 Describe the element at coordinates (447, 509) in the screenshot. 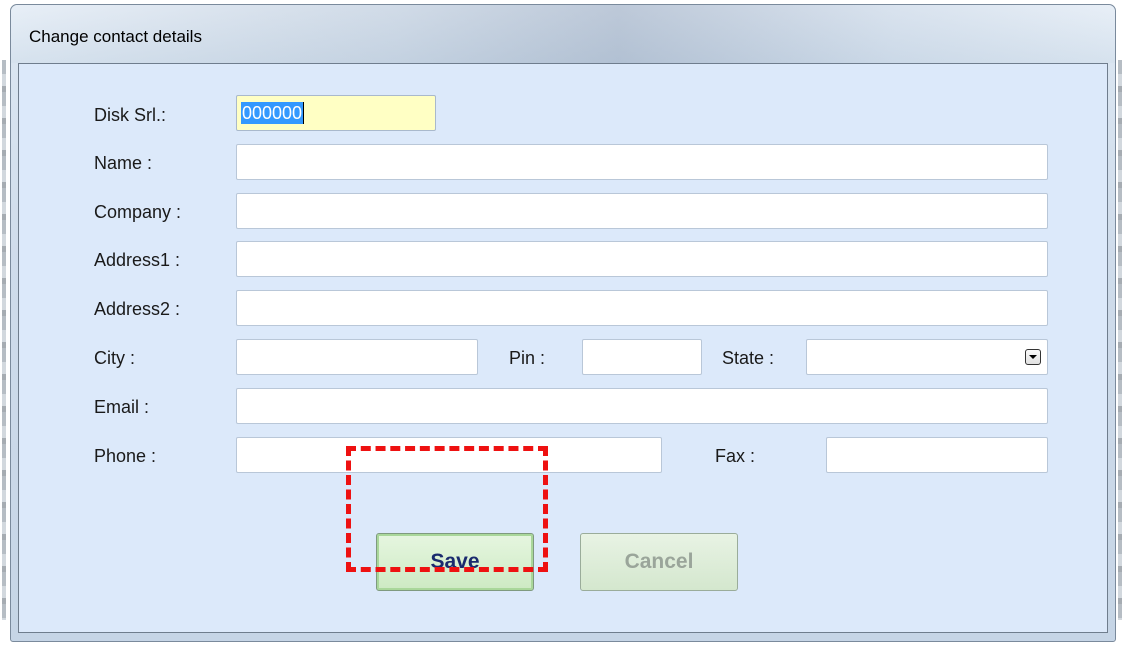

I see `save-highlight-box` at that location.